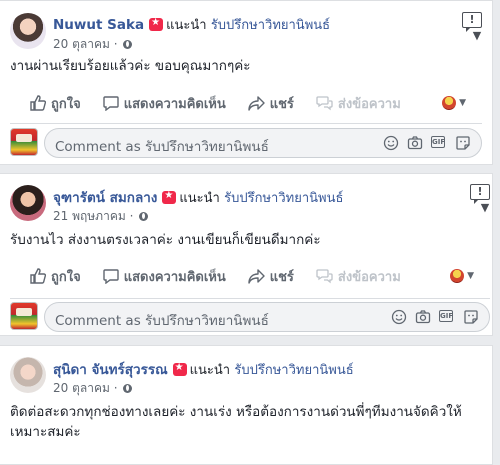 The width and height of the screenshot is (500, 465). What do you see at coordinates (98, 25) in the screenshot?
I see `author-name: Nuwut Saka` at bounding box center [98, 25].